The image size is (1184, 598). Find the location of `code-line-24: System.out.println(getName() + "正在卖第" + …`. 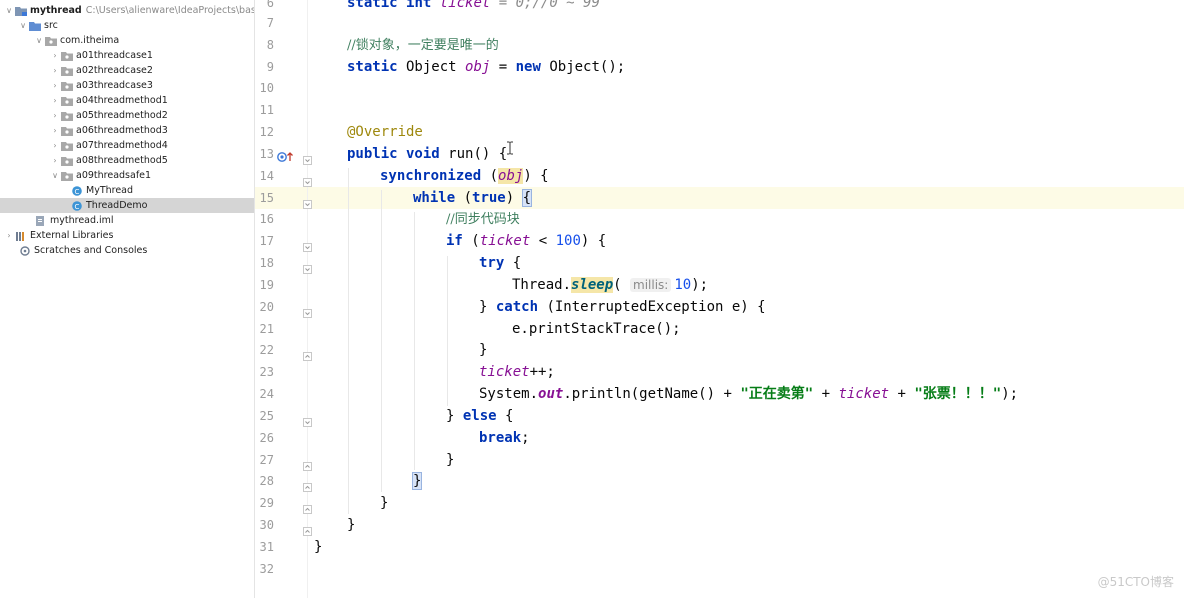

code-line-24: System.out.println(getName() + "正在卖第" + … is located at coordinates (748, 394).